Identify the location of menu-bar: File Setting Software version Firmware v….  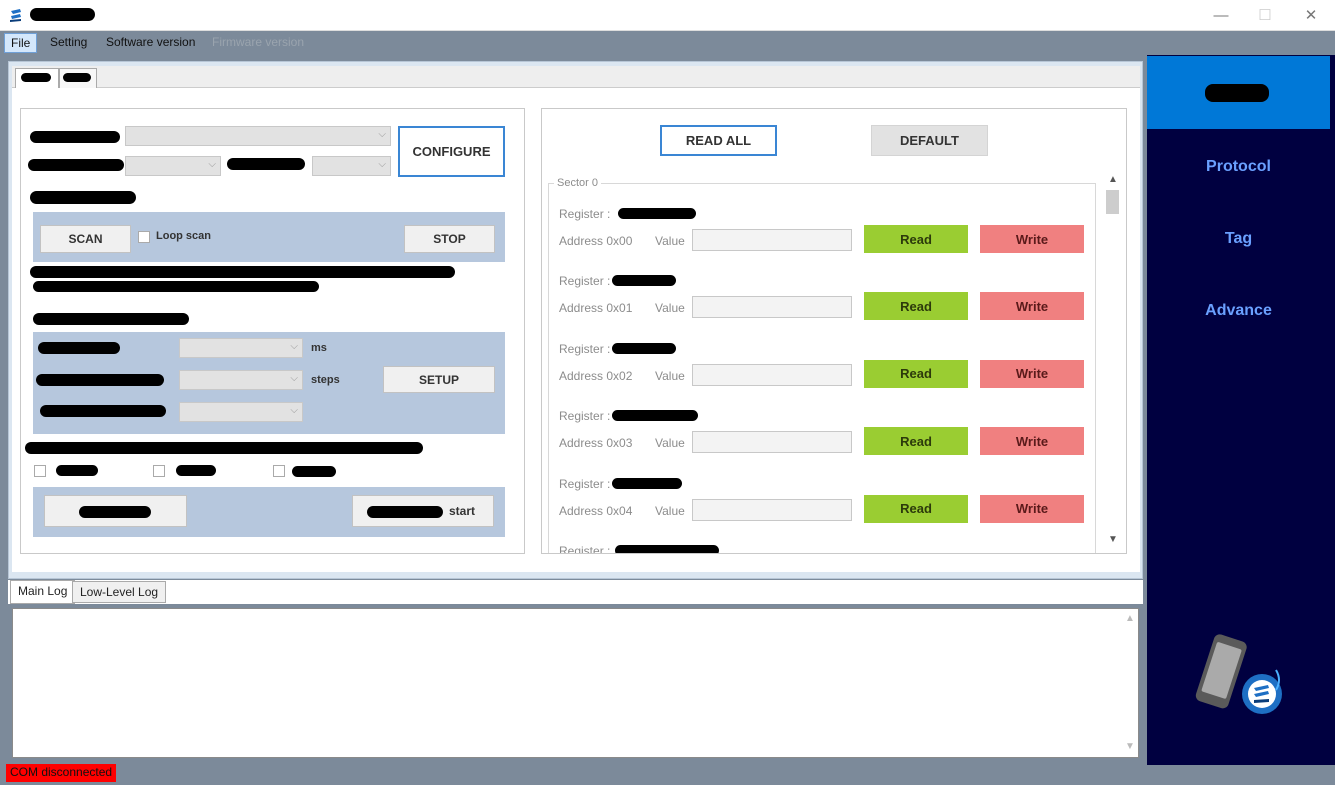
(667, 43).